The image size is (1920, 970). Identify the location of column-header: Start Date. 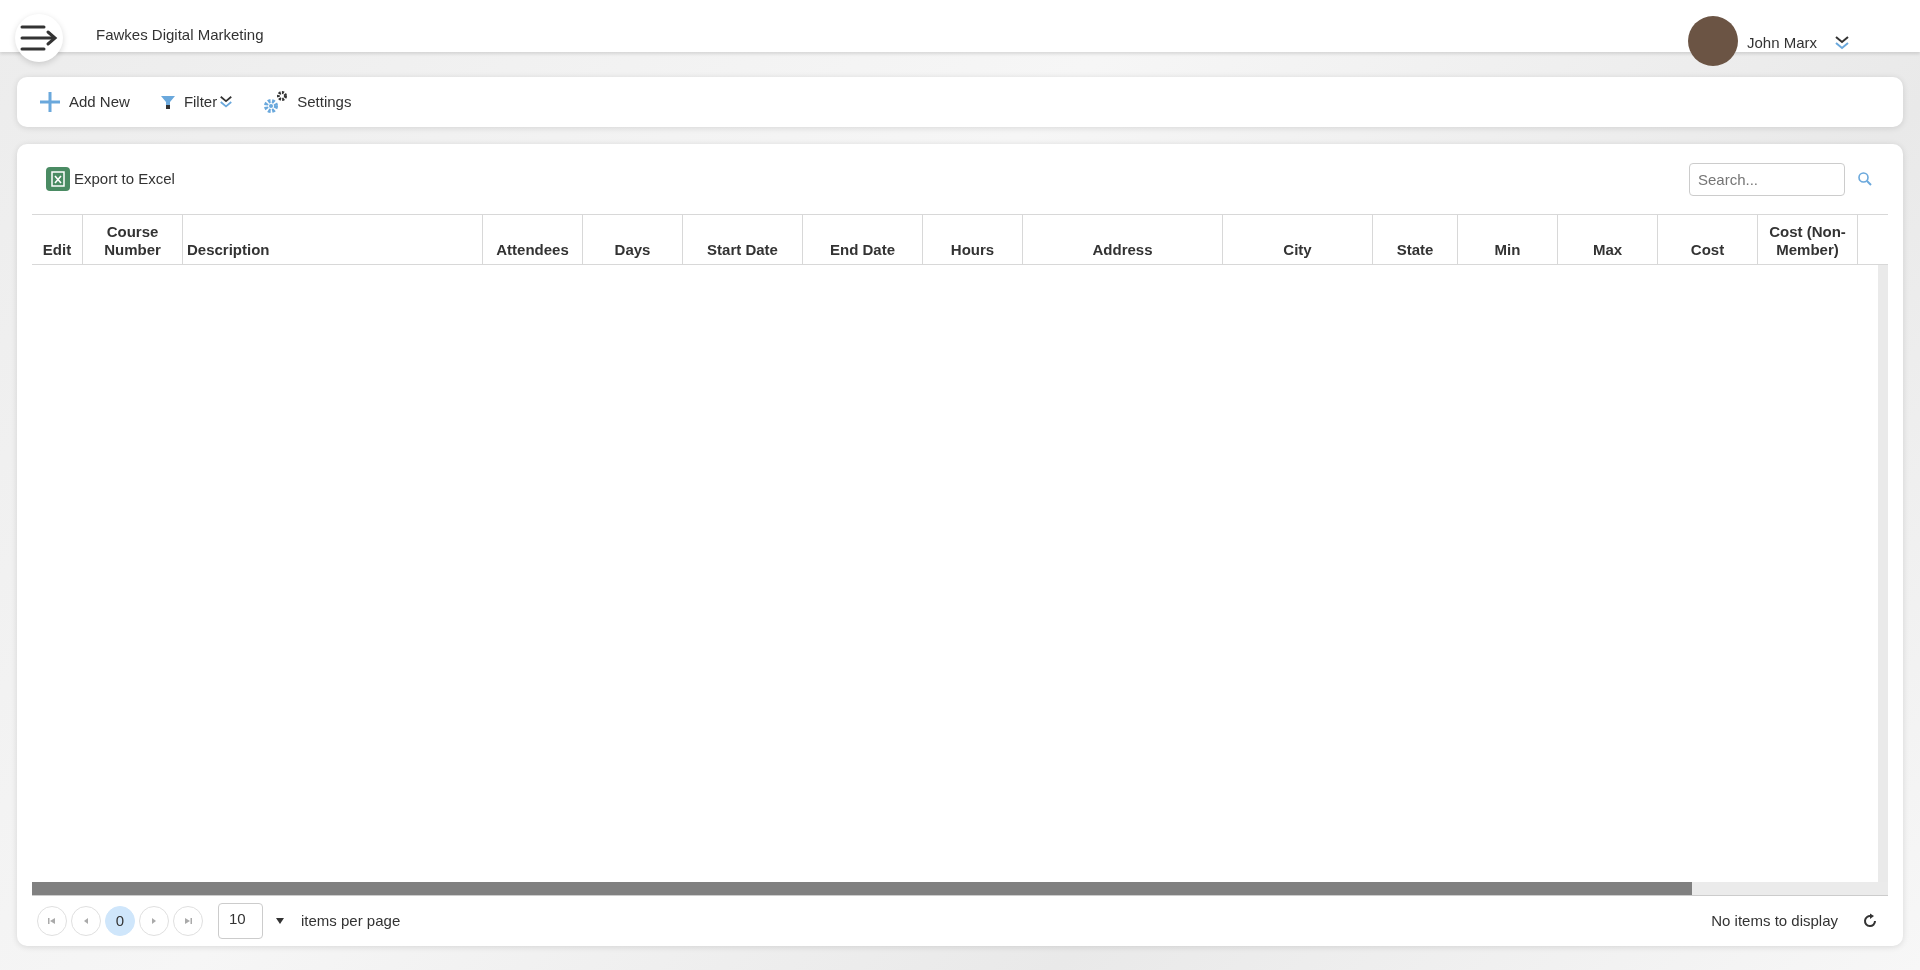
(742, 239).